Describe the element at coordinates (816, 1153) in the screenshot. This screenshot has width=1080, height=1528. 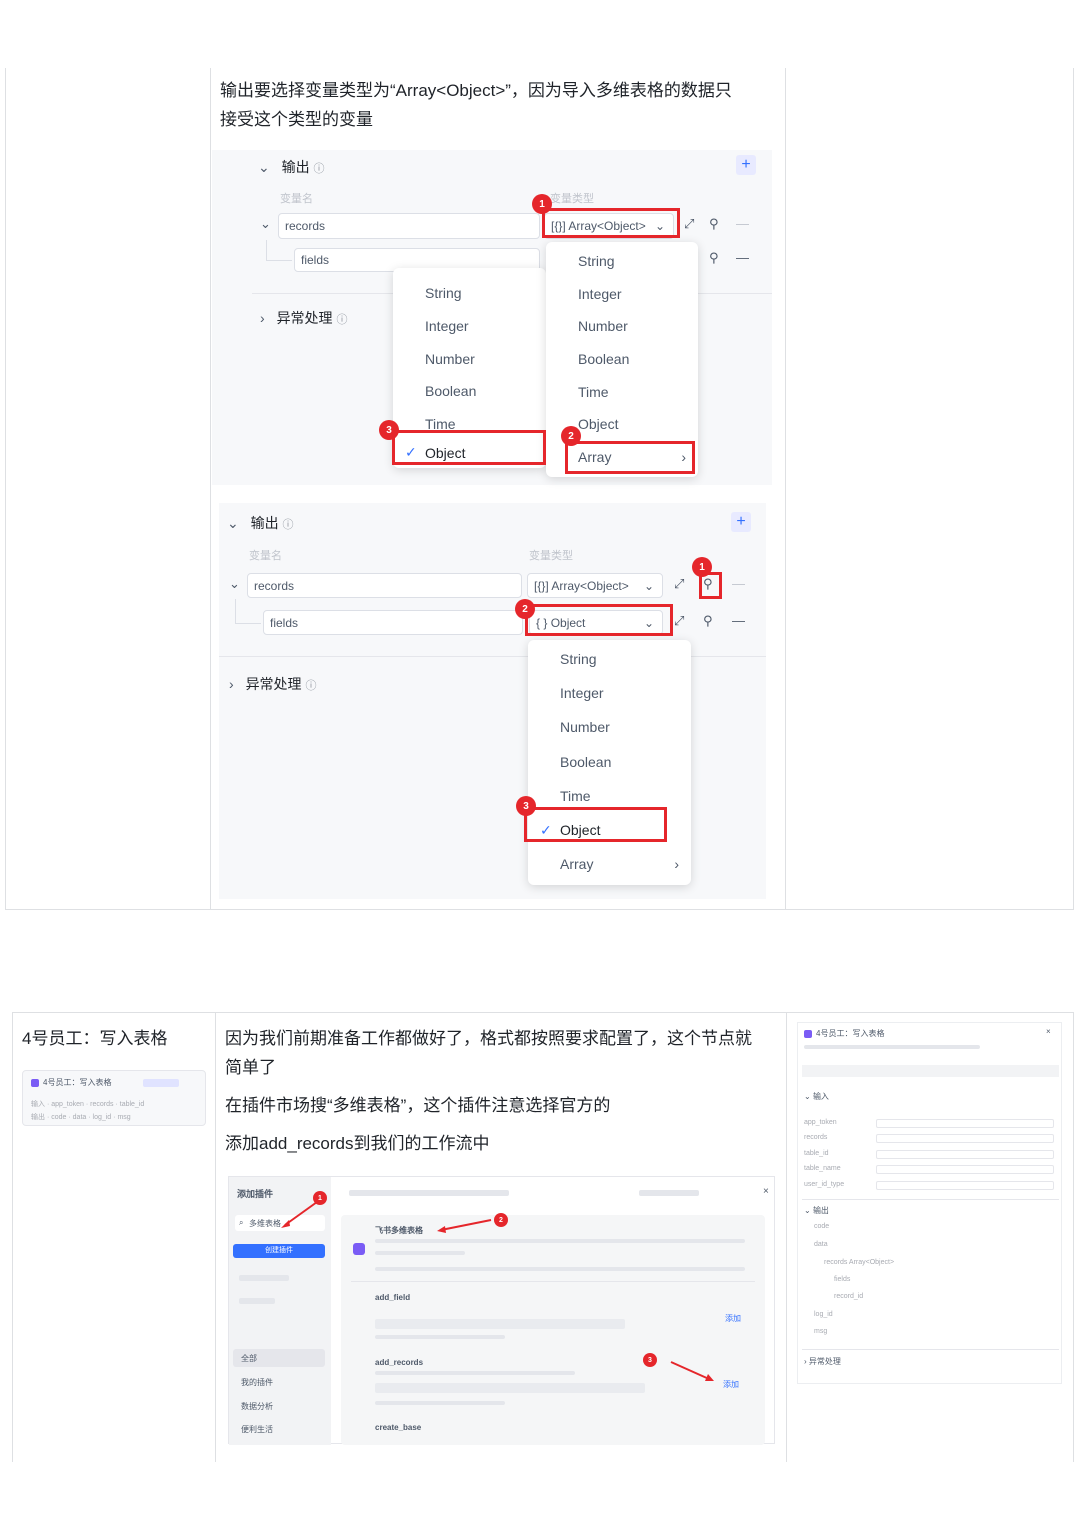
I see `input-param-table-id: table_id` at that location.